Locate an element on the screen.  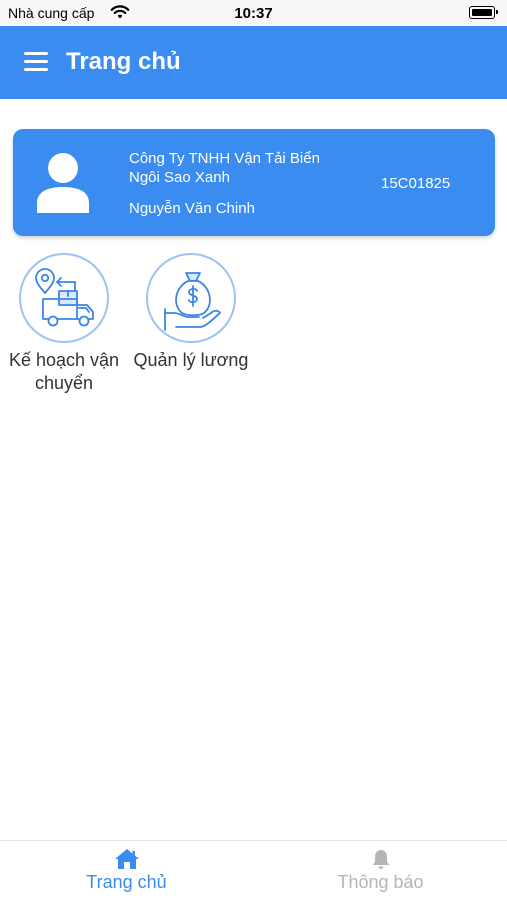
home-icon is located at coordinates (126, 859).